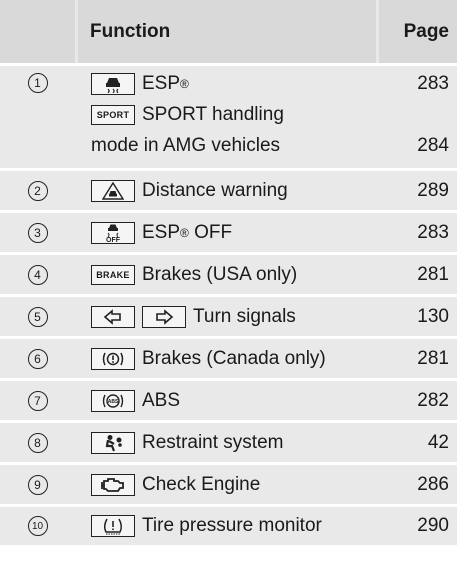 Image resolution: width=457 pixels, height=586 pixels. I want to click on function-cell: Check Engine, so click(227, 484).